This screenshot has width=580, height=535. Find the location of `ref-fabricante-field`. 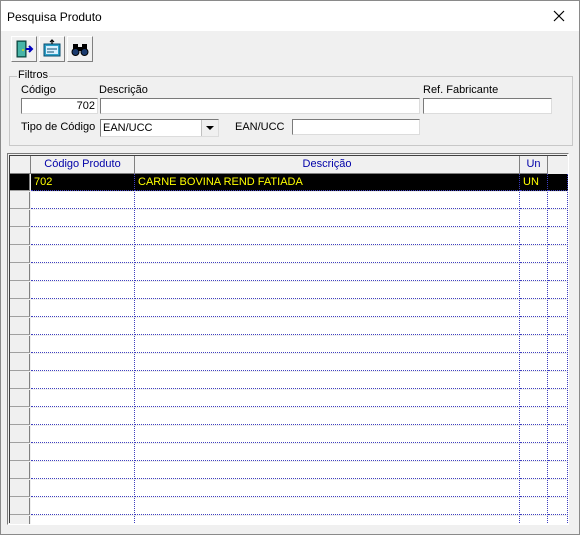

ref-fabricante-field is located at coordinates (487, 106).